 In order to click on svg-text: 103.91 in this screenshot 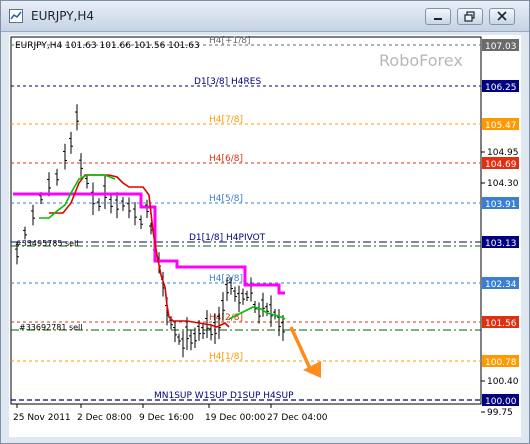, I will do `click(501, 205)`.